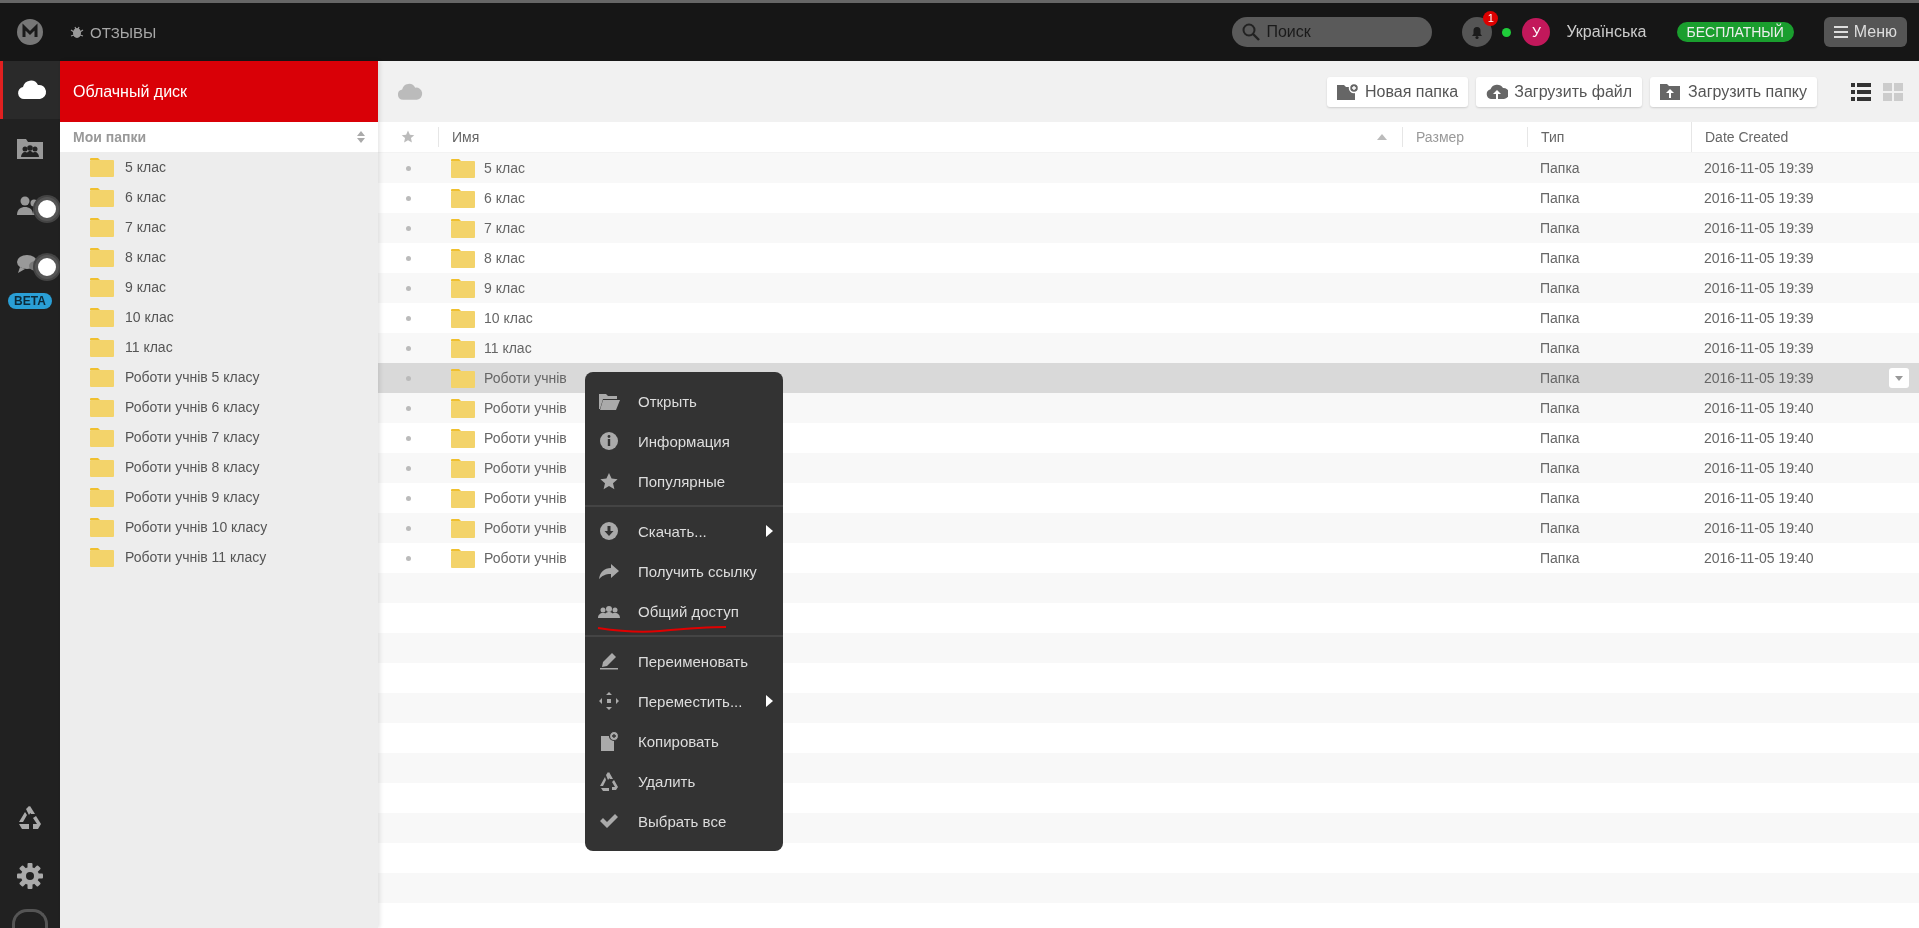  What do you see at coordinates (466, 137) in the screenshot?
I see `column-header: Имя` at bounding box center [466, 137].